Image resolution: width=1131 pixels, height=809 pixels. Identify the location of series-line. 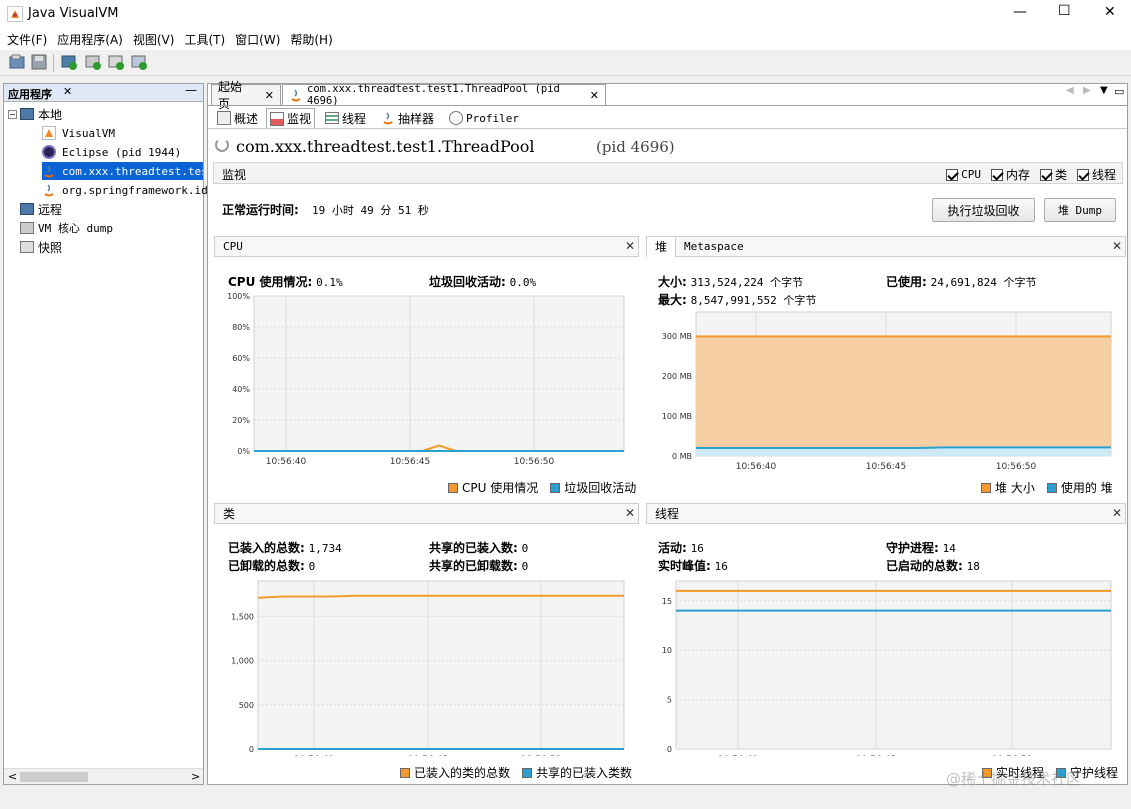
(903, 447).